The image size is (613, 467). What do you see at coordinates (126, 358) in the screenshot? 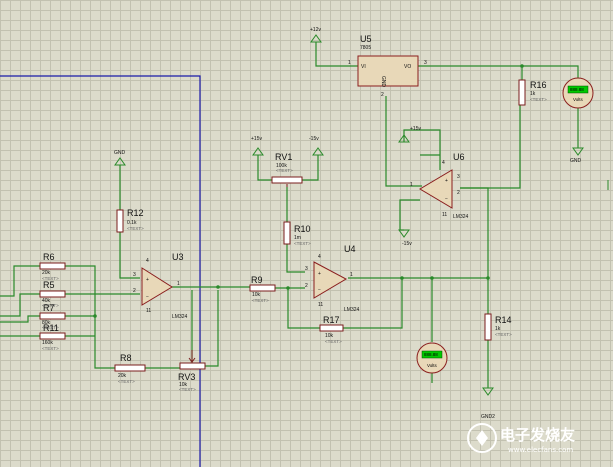
I see `svg-text: R8` at bounding box center [126, 358].